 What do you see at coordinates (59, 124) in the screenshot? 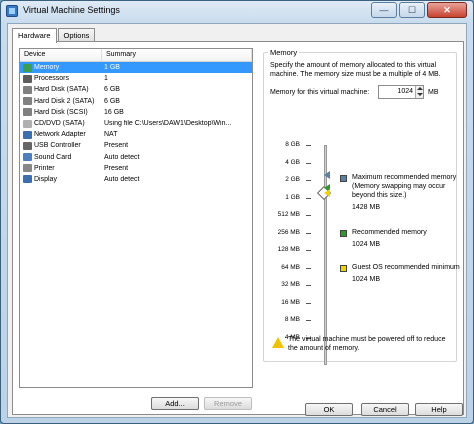
I see `device-name: CD/DVD (SATA)` at bounding box center [59, 124].